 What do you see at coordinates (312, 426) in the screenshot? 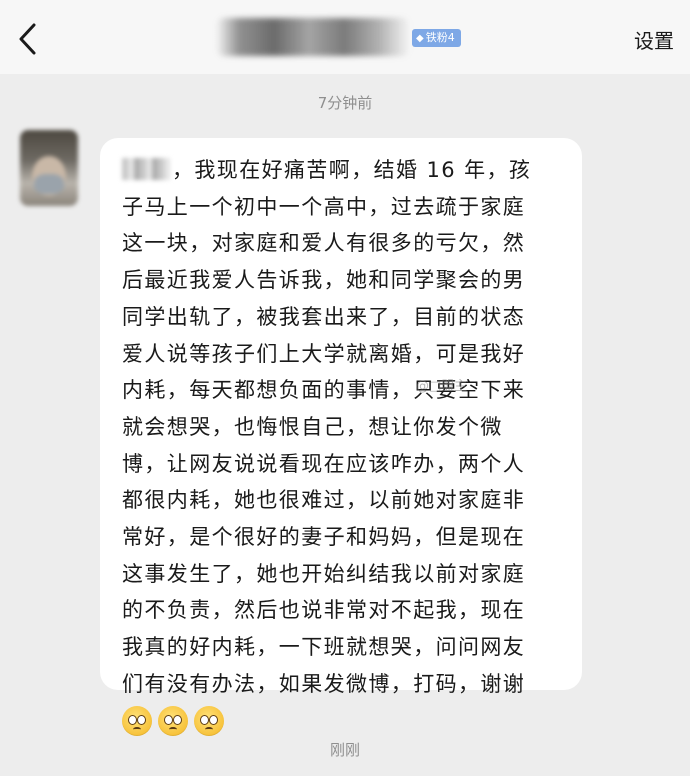
I see `message-line: 就会想哭，也悔恨自己，想让你发个微` at bounding box center [312, 426].